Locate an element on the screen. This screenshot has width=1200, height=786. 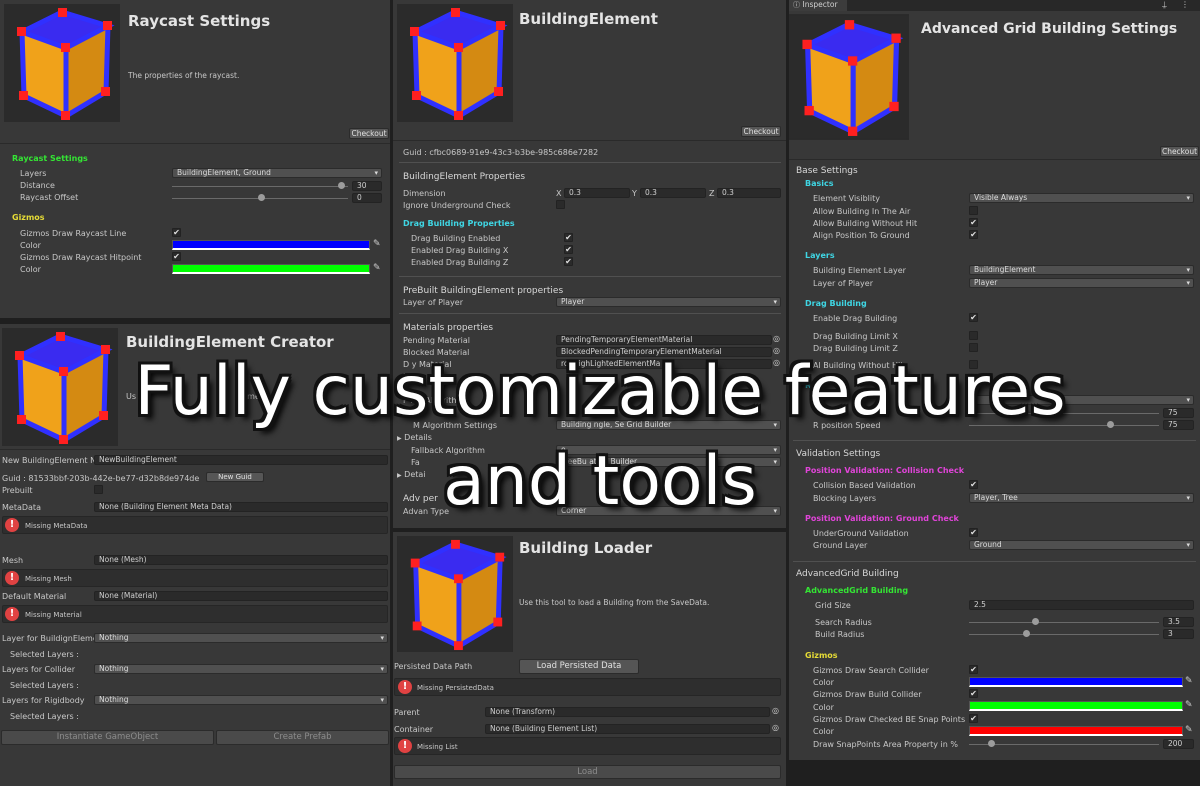
color3-label: Color is located at coordinates (823, 731).